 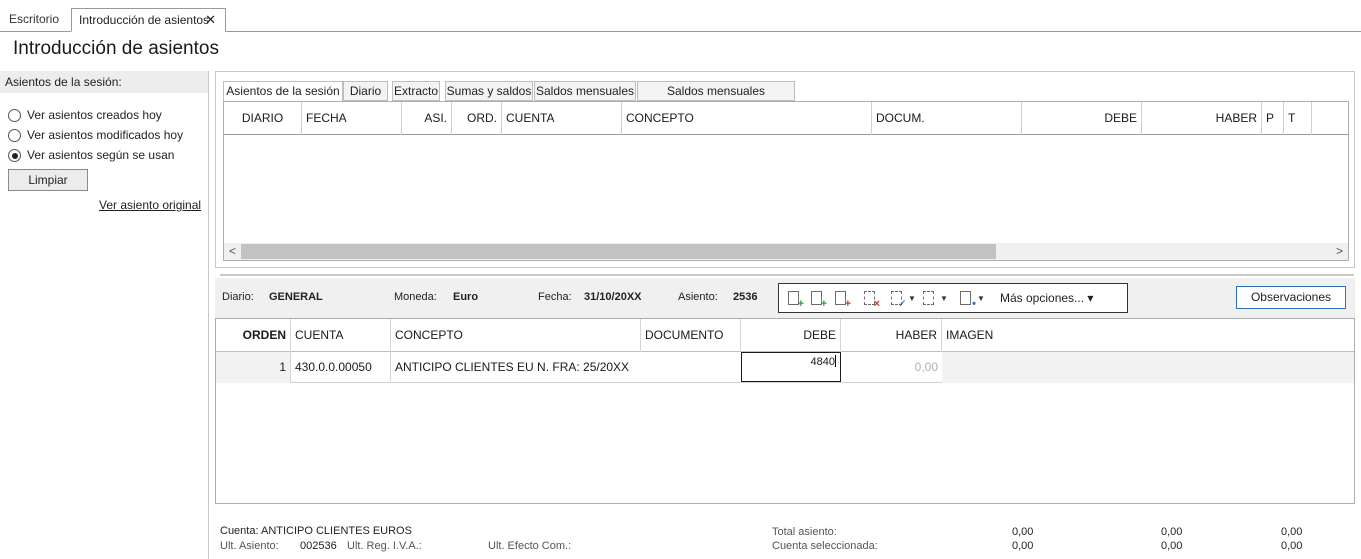 What do you see at coordinates (253, 335) in the screenshot?
I see `col-orden: ORDEN` at bounding box center [253, 335].